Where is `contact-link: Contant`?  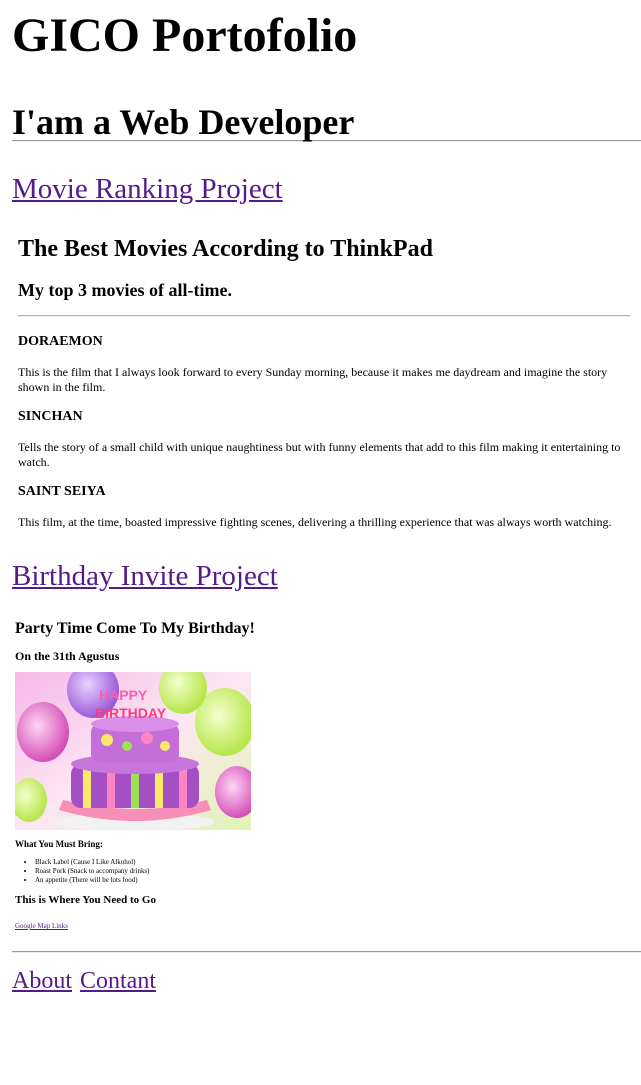
contact-link: Contant is located at coordinates (118, 981).